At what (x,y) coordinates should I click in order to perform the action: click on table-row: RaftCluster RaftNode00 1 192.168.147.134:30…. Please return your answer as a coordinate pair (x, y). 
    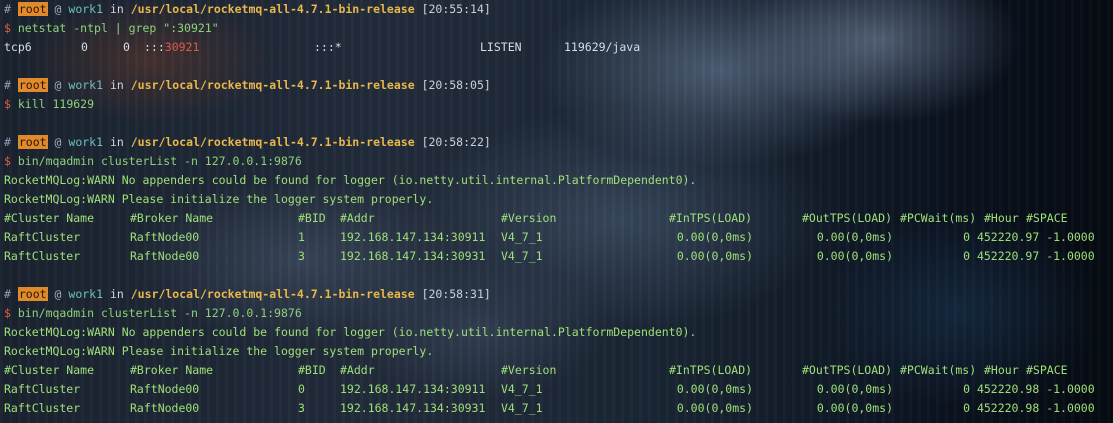
    Looking at the image, I should click on (558, 237).